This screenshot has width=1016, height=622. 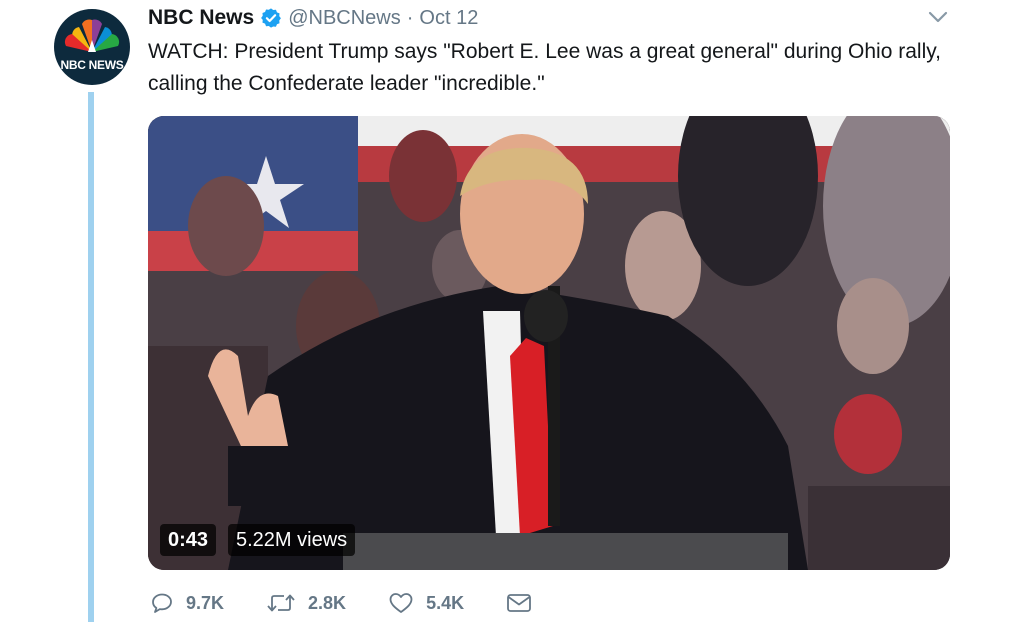 I want to click on like-button: 5.4K, so click(x=426, y=603).